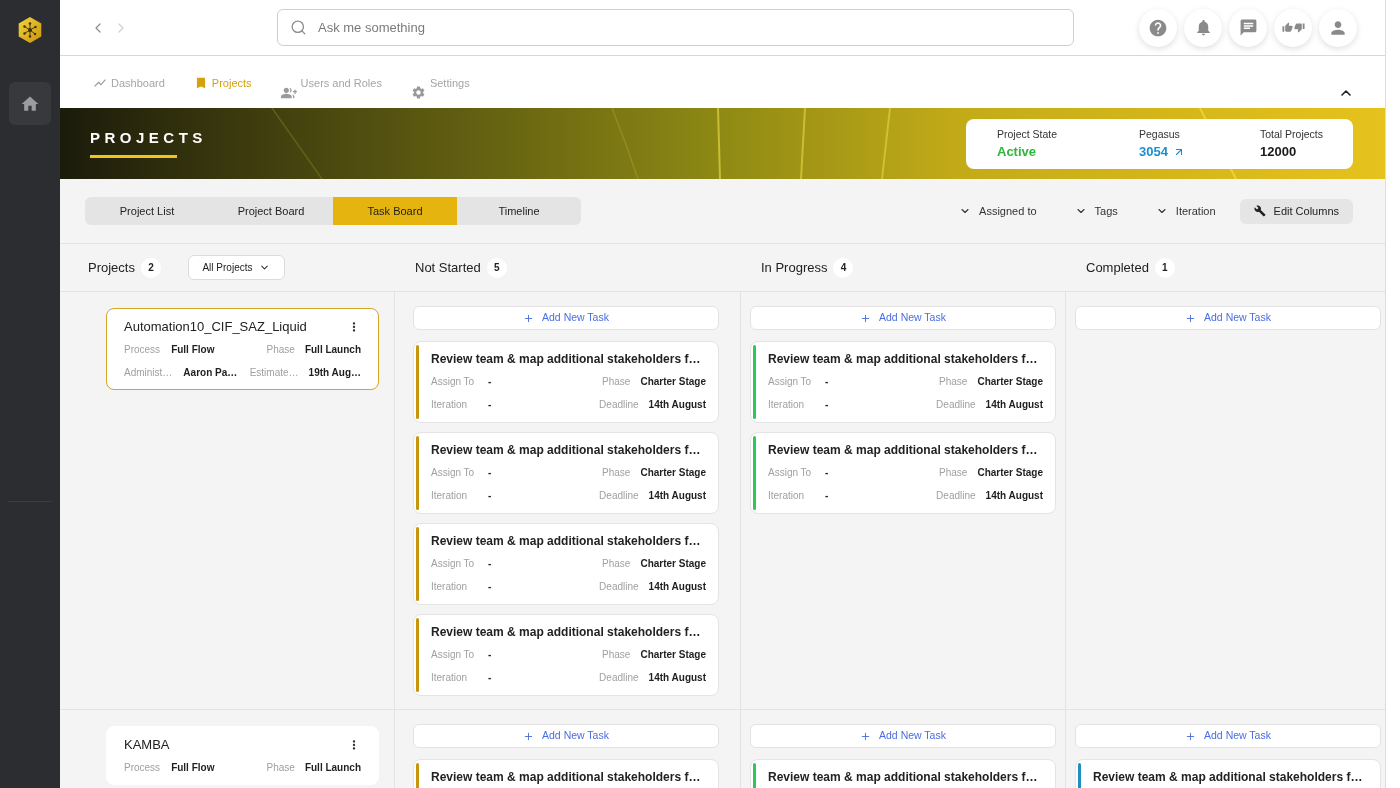 This screenshot has width=1400, height=788. I want to click on column-title: Not Started, so click(448, 267).